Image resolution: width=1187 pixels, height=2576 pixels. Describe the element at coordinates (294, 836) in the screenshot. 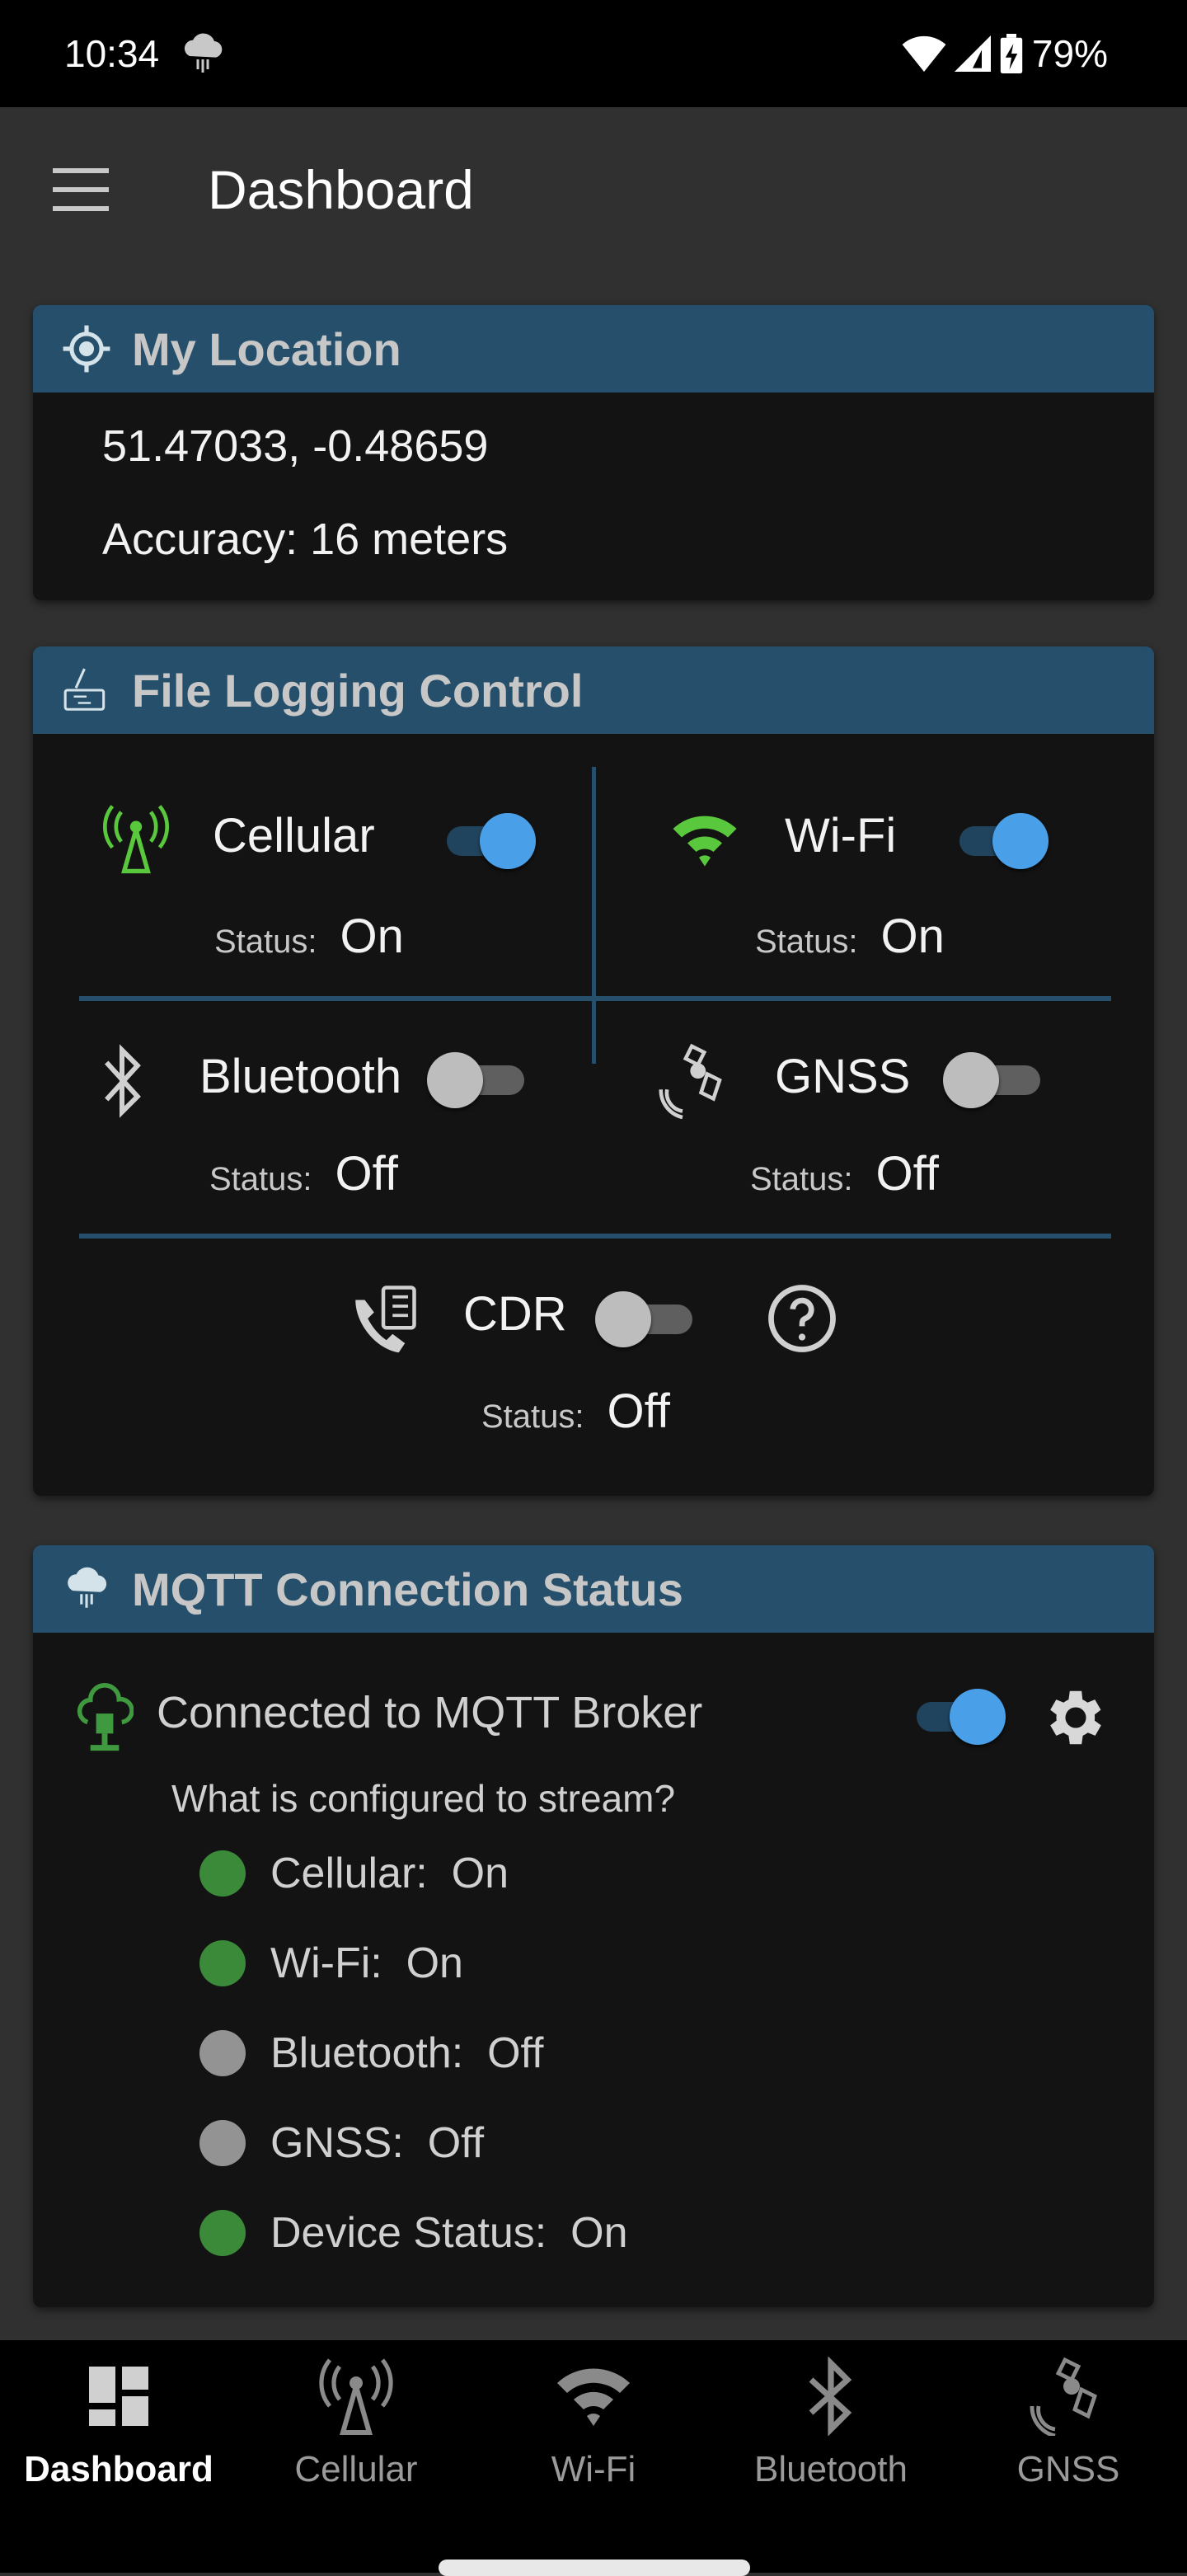

I see `logging-label: Cellular` at that location.